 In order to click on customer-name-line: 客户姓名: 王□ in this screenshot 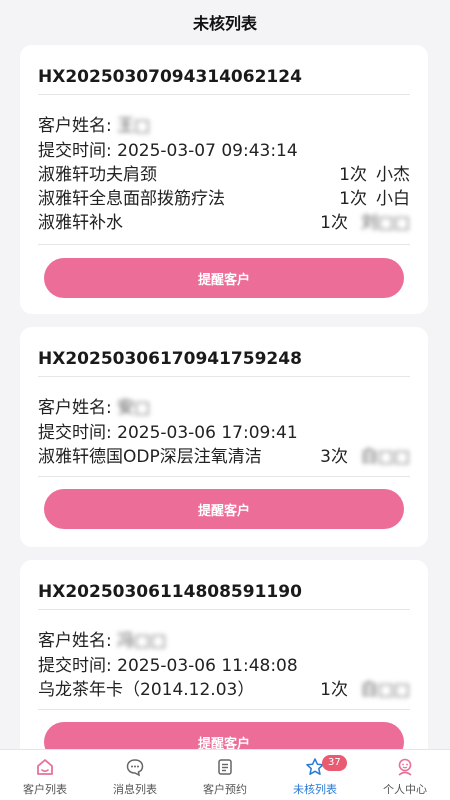, I will do `click(94, 123)`.